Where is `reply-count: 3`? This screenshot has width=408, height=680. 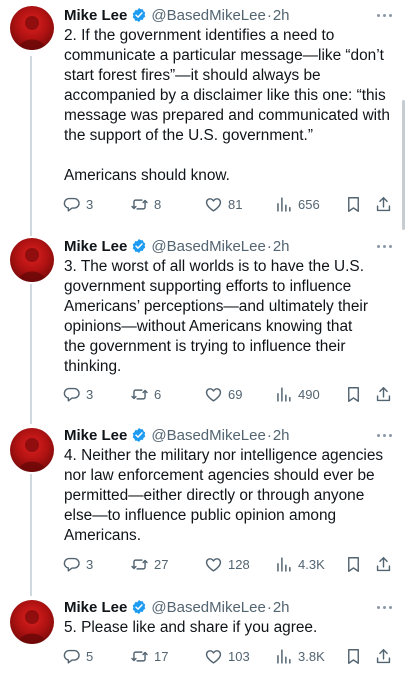
reply-count: 3 is located at coordinates (90, 564).